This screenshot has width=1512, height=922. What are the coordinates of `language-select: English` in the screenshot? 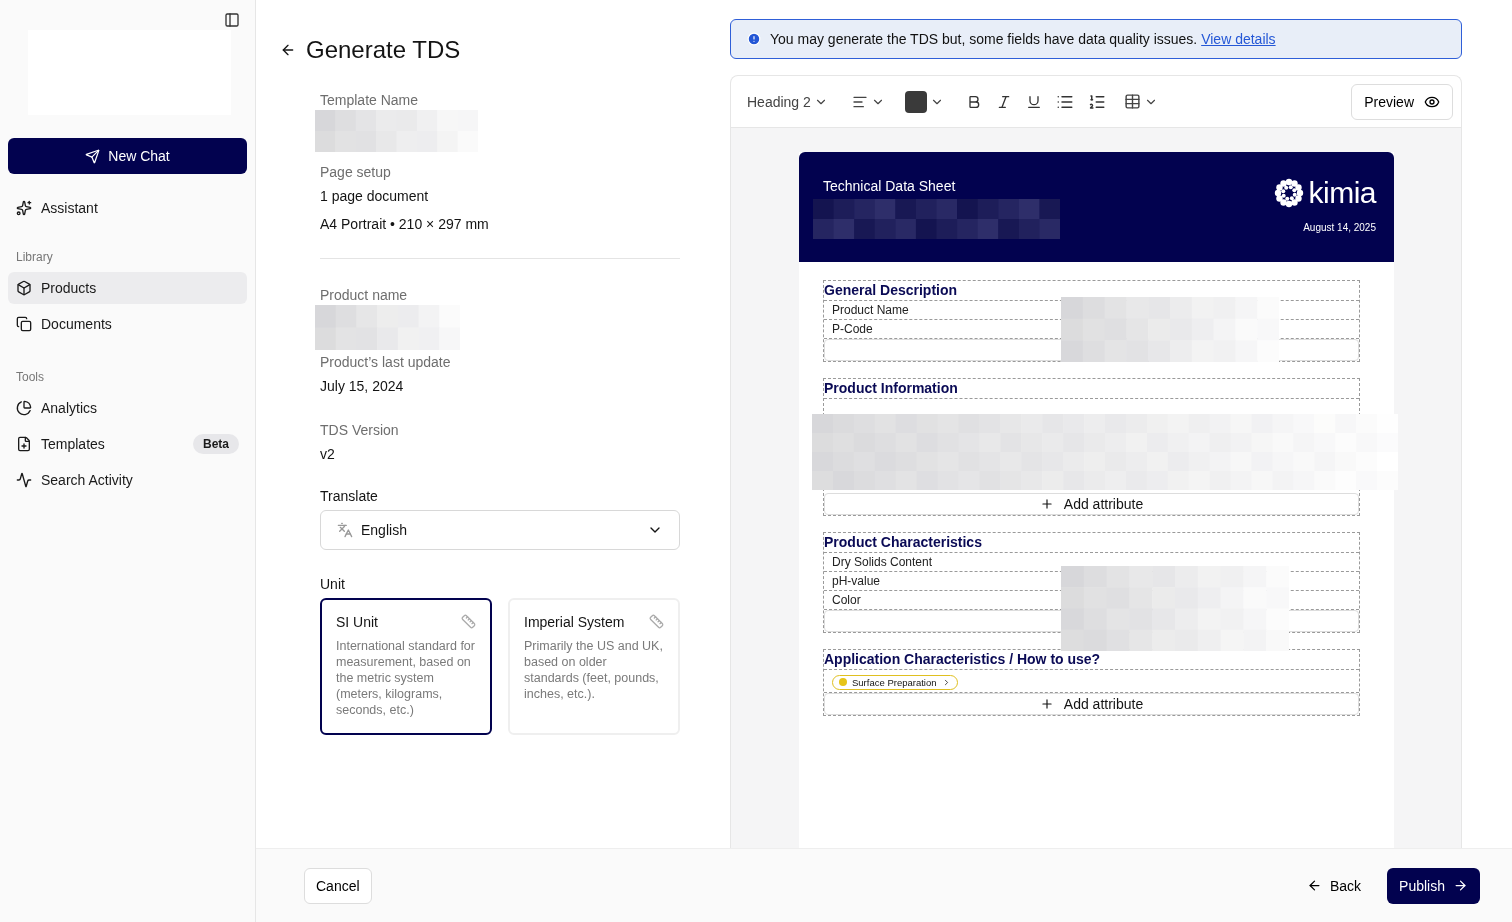 It's located at (500, 530).